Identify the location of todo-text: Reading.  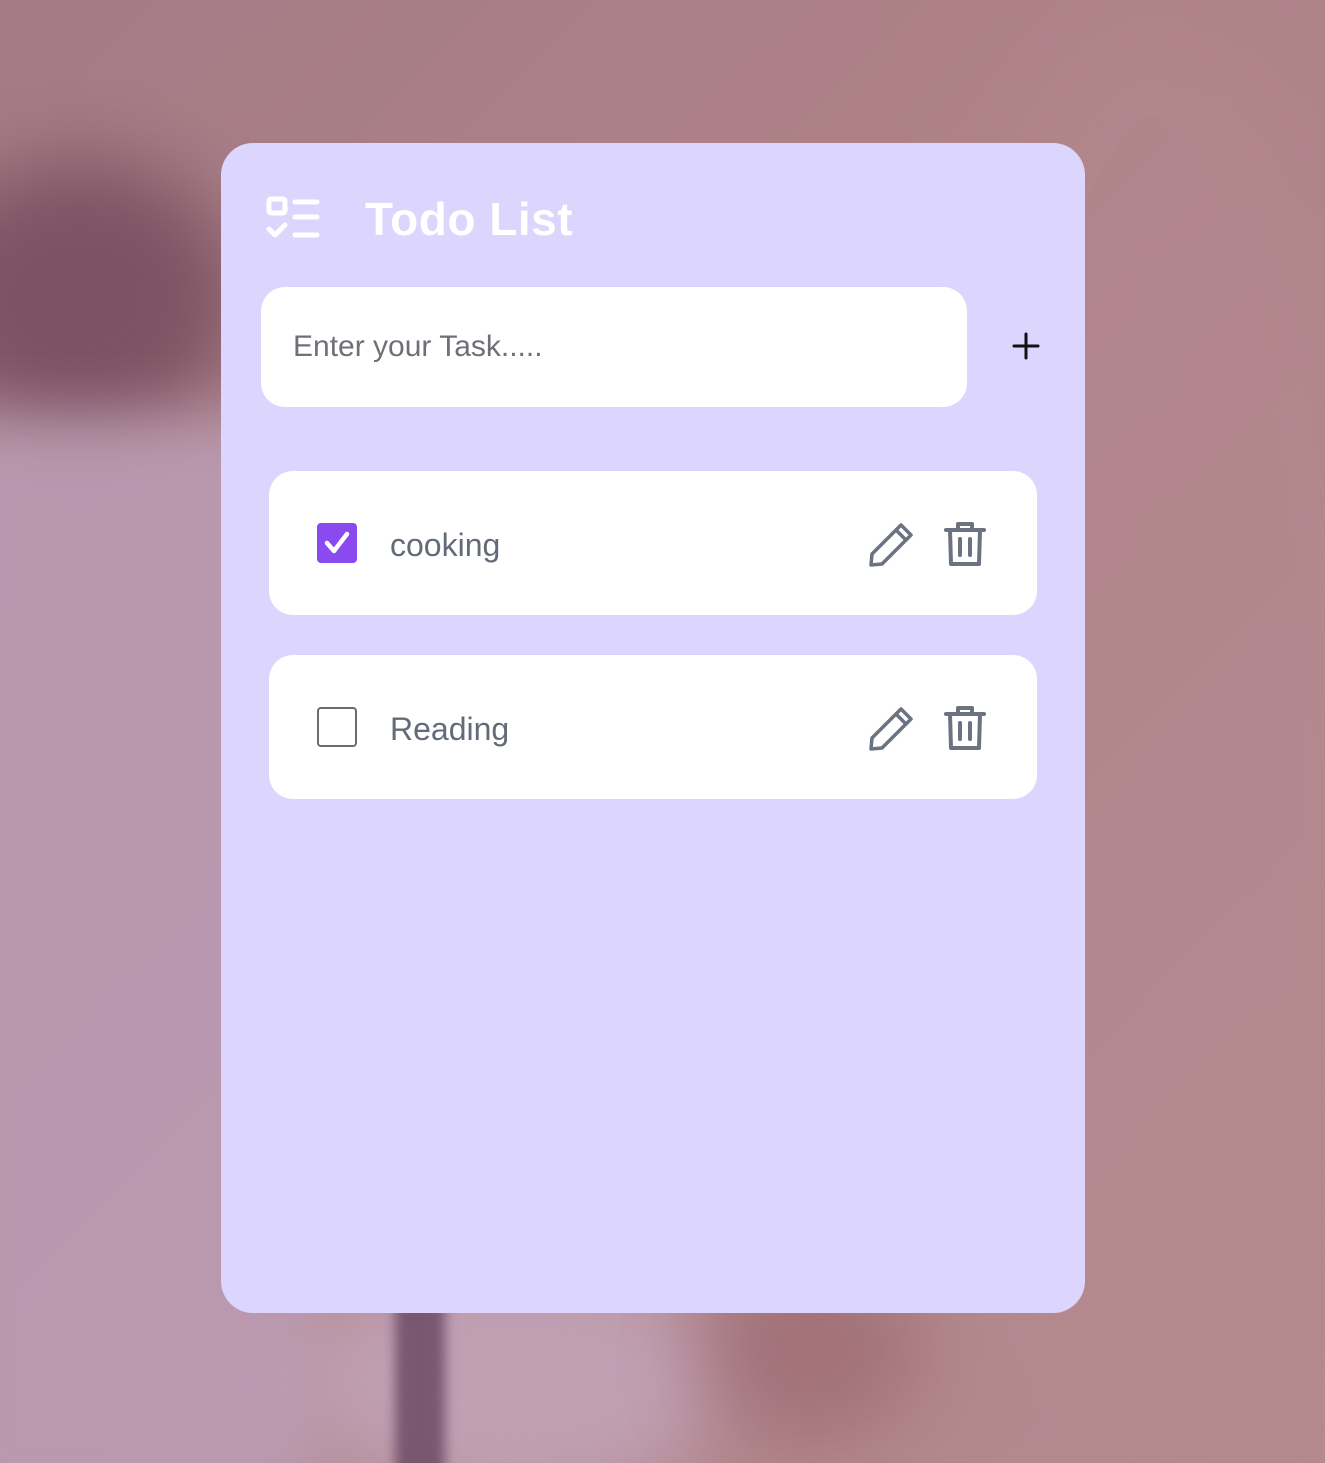
(450, 729).